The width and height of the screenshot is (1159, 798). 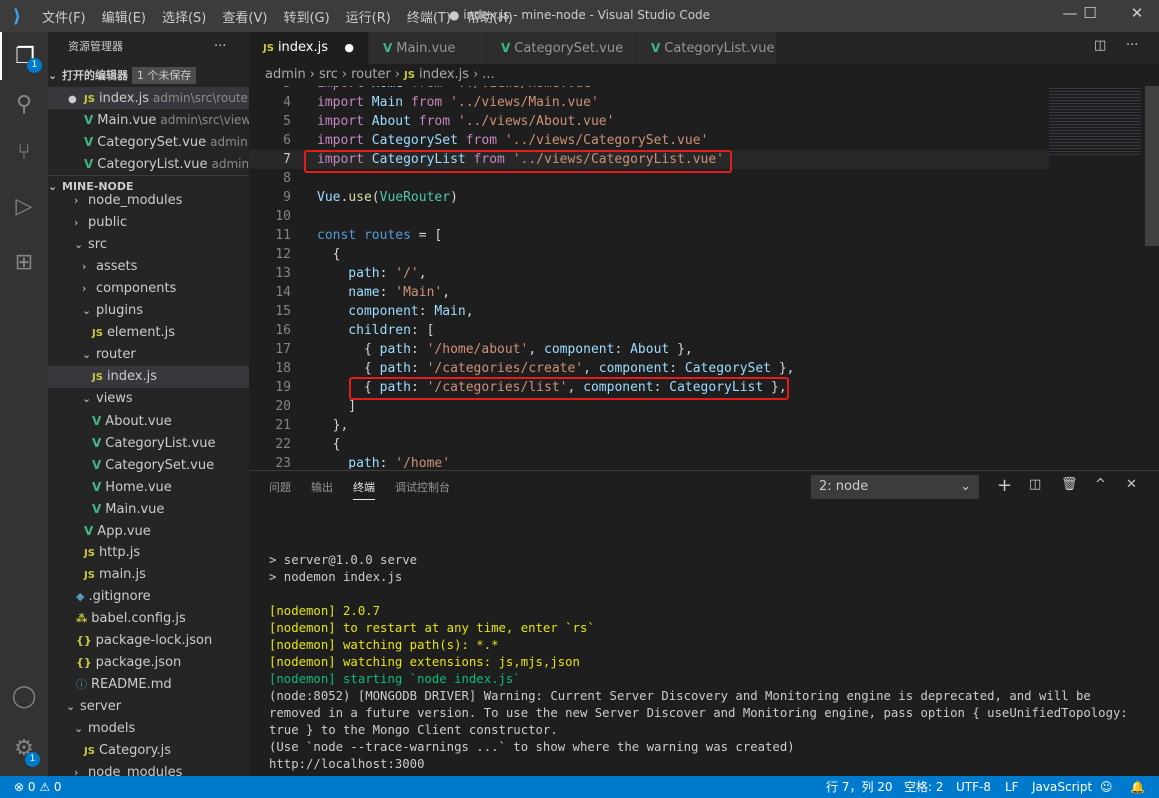 I want to click on language-mode: JavaScript, so click(x=1062, y=787).